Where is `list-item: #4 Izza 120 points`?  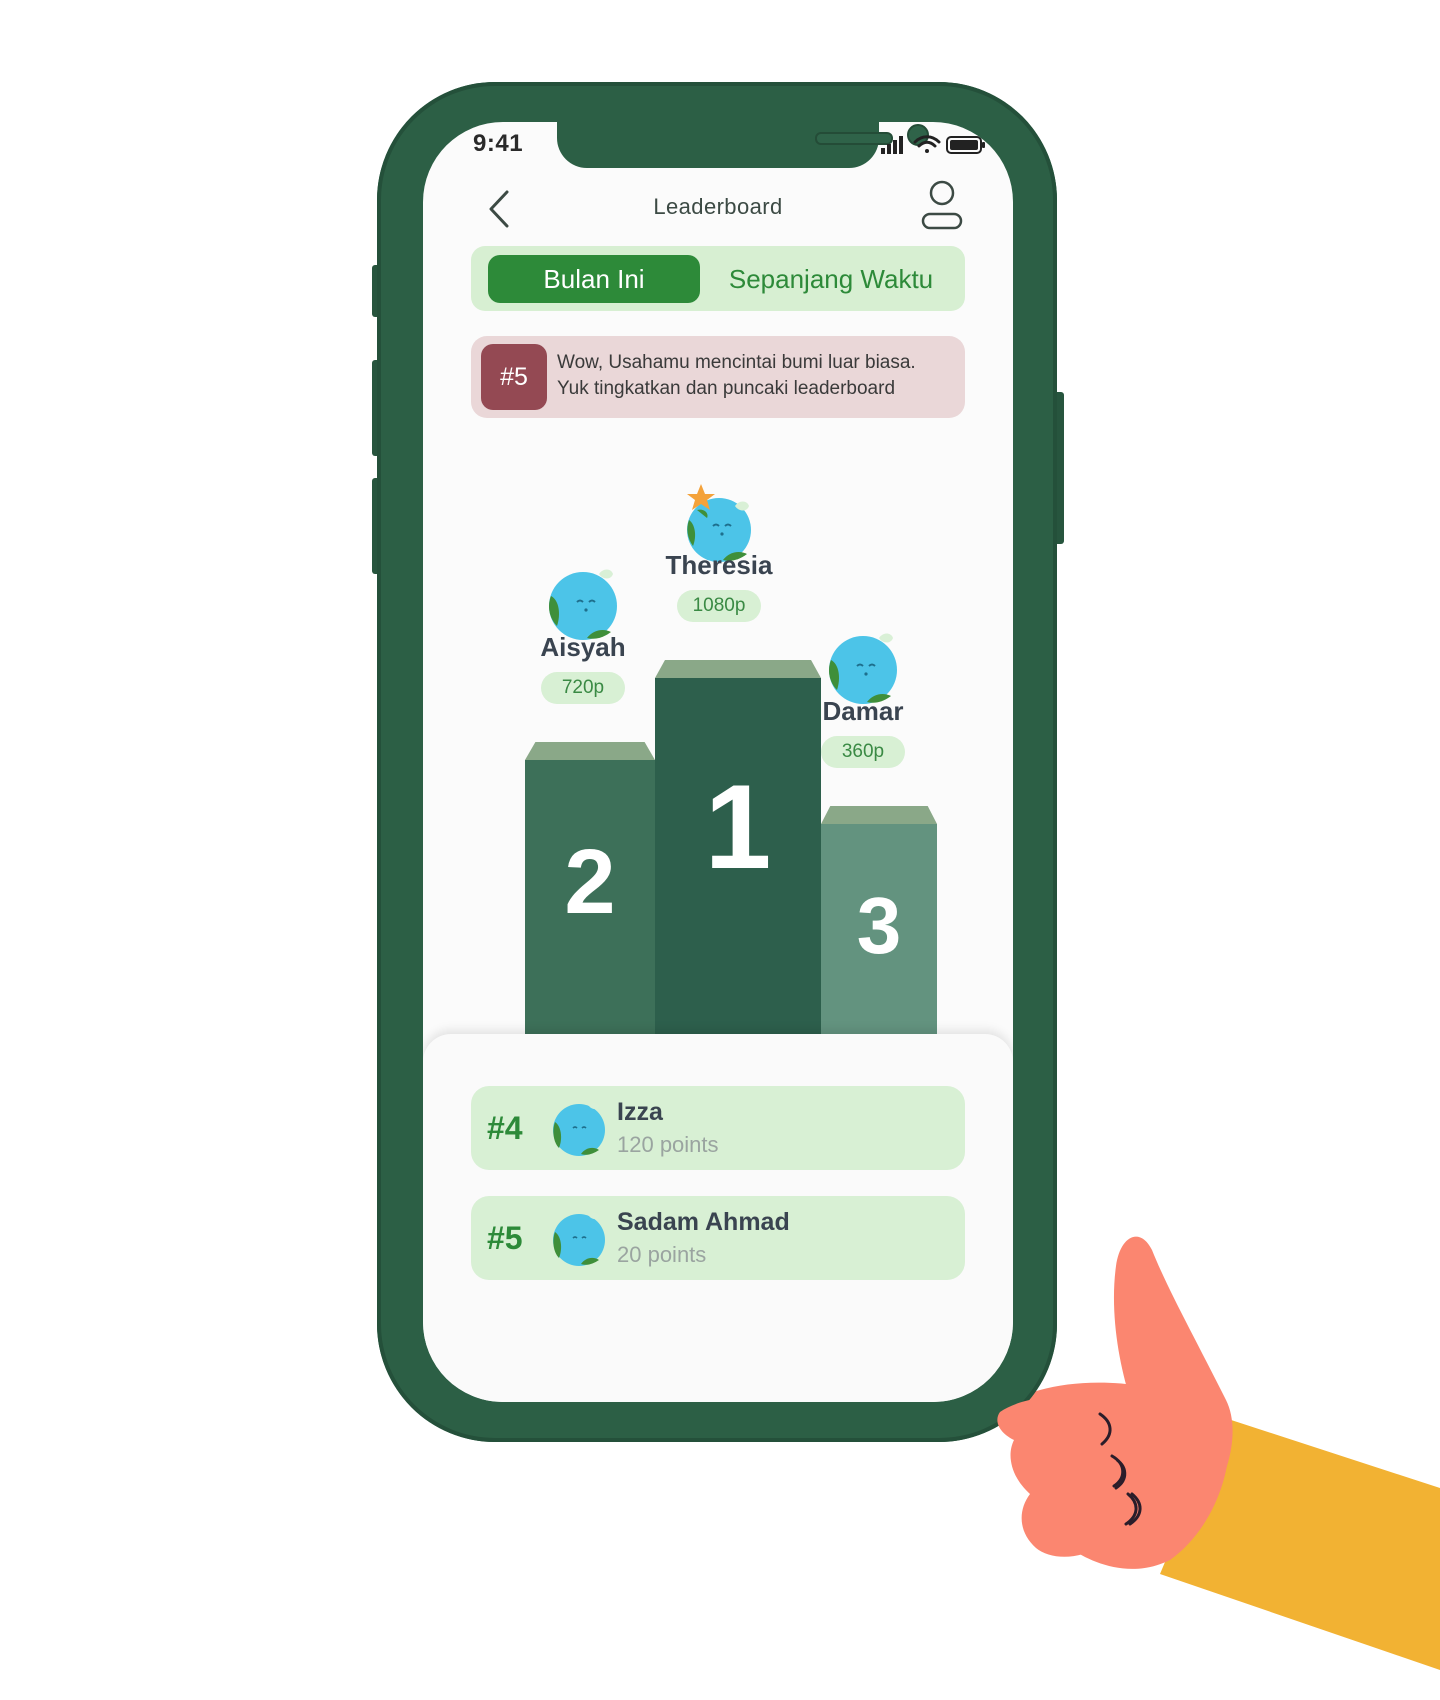 list-item: #4 Izza 120 points is located at coordinates (718, 1128).